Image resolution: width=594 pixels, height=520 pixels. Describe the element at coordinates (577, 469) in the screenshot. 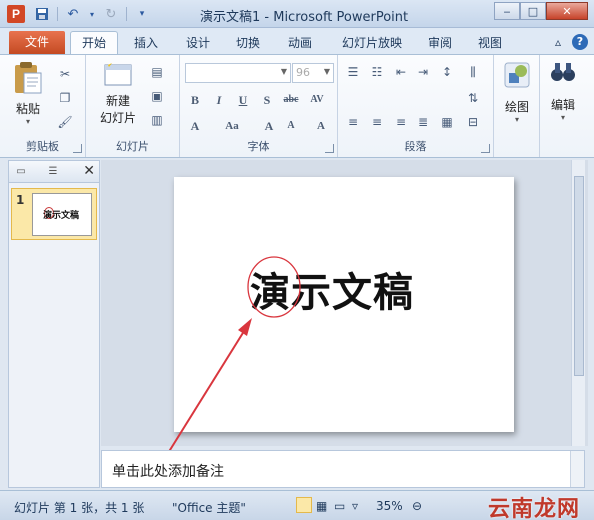

I see `notes-scrollbar` at that location.